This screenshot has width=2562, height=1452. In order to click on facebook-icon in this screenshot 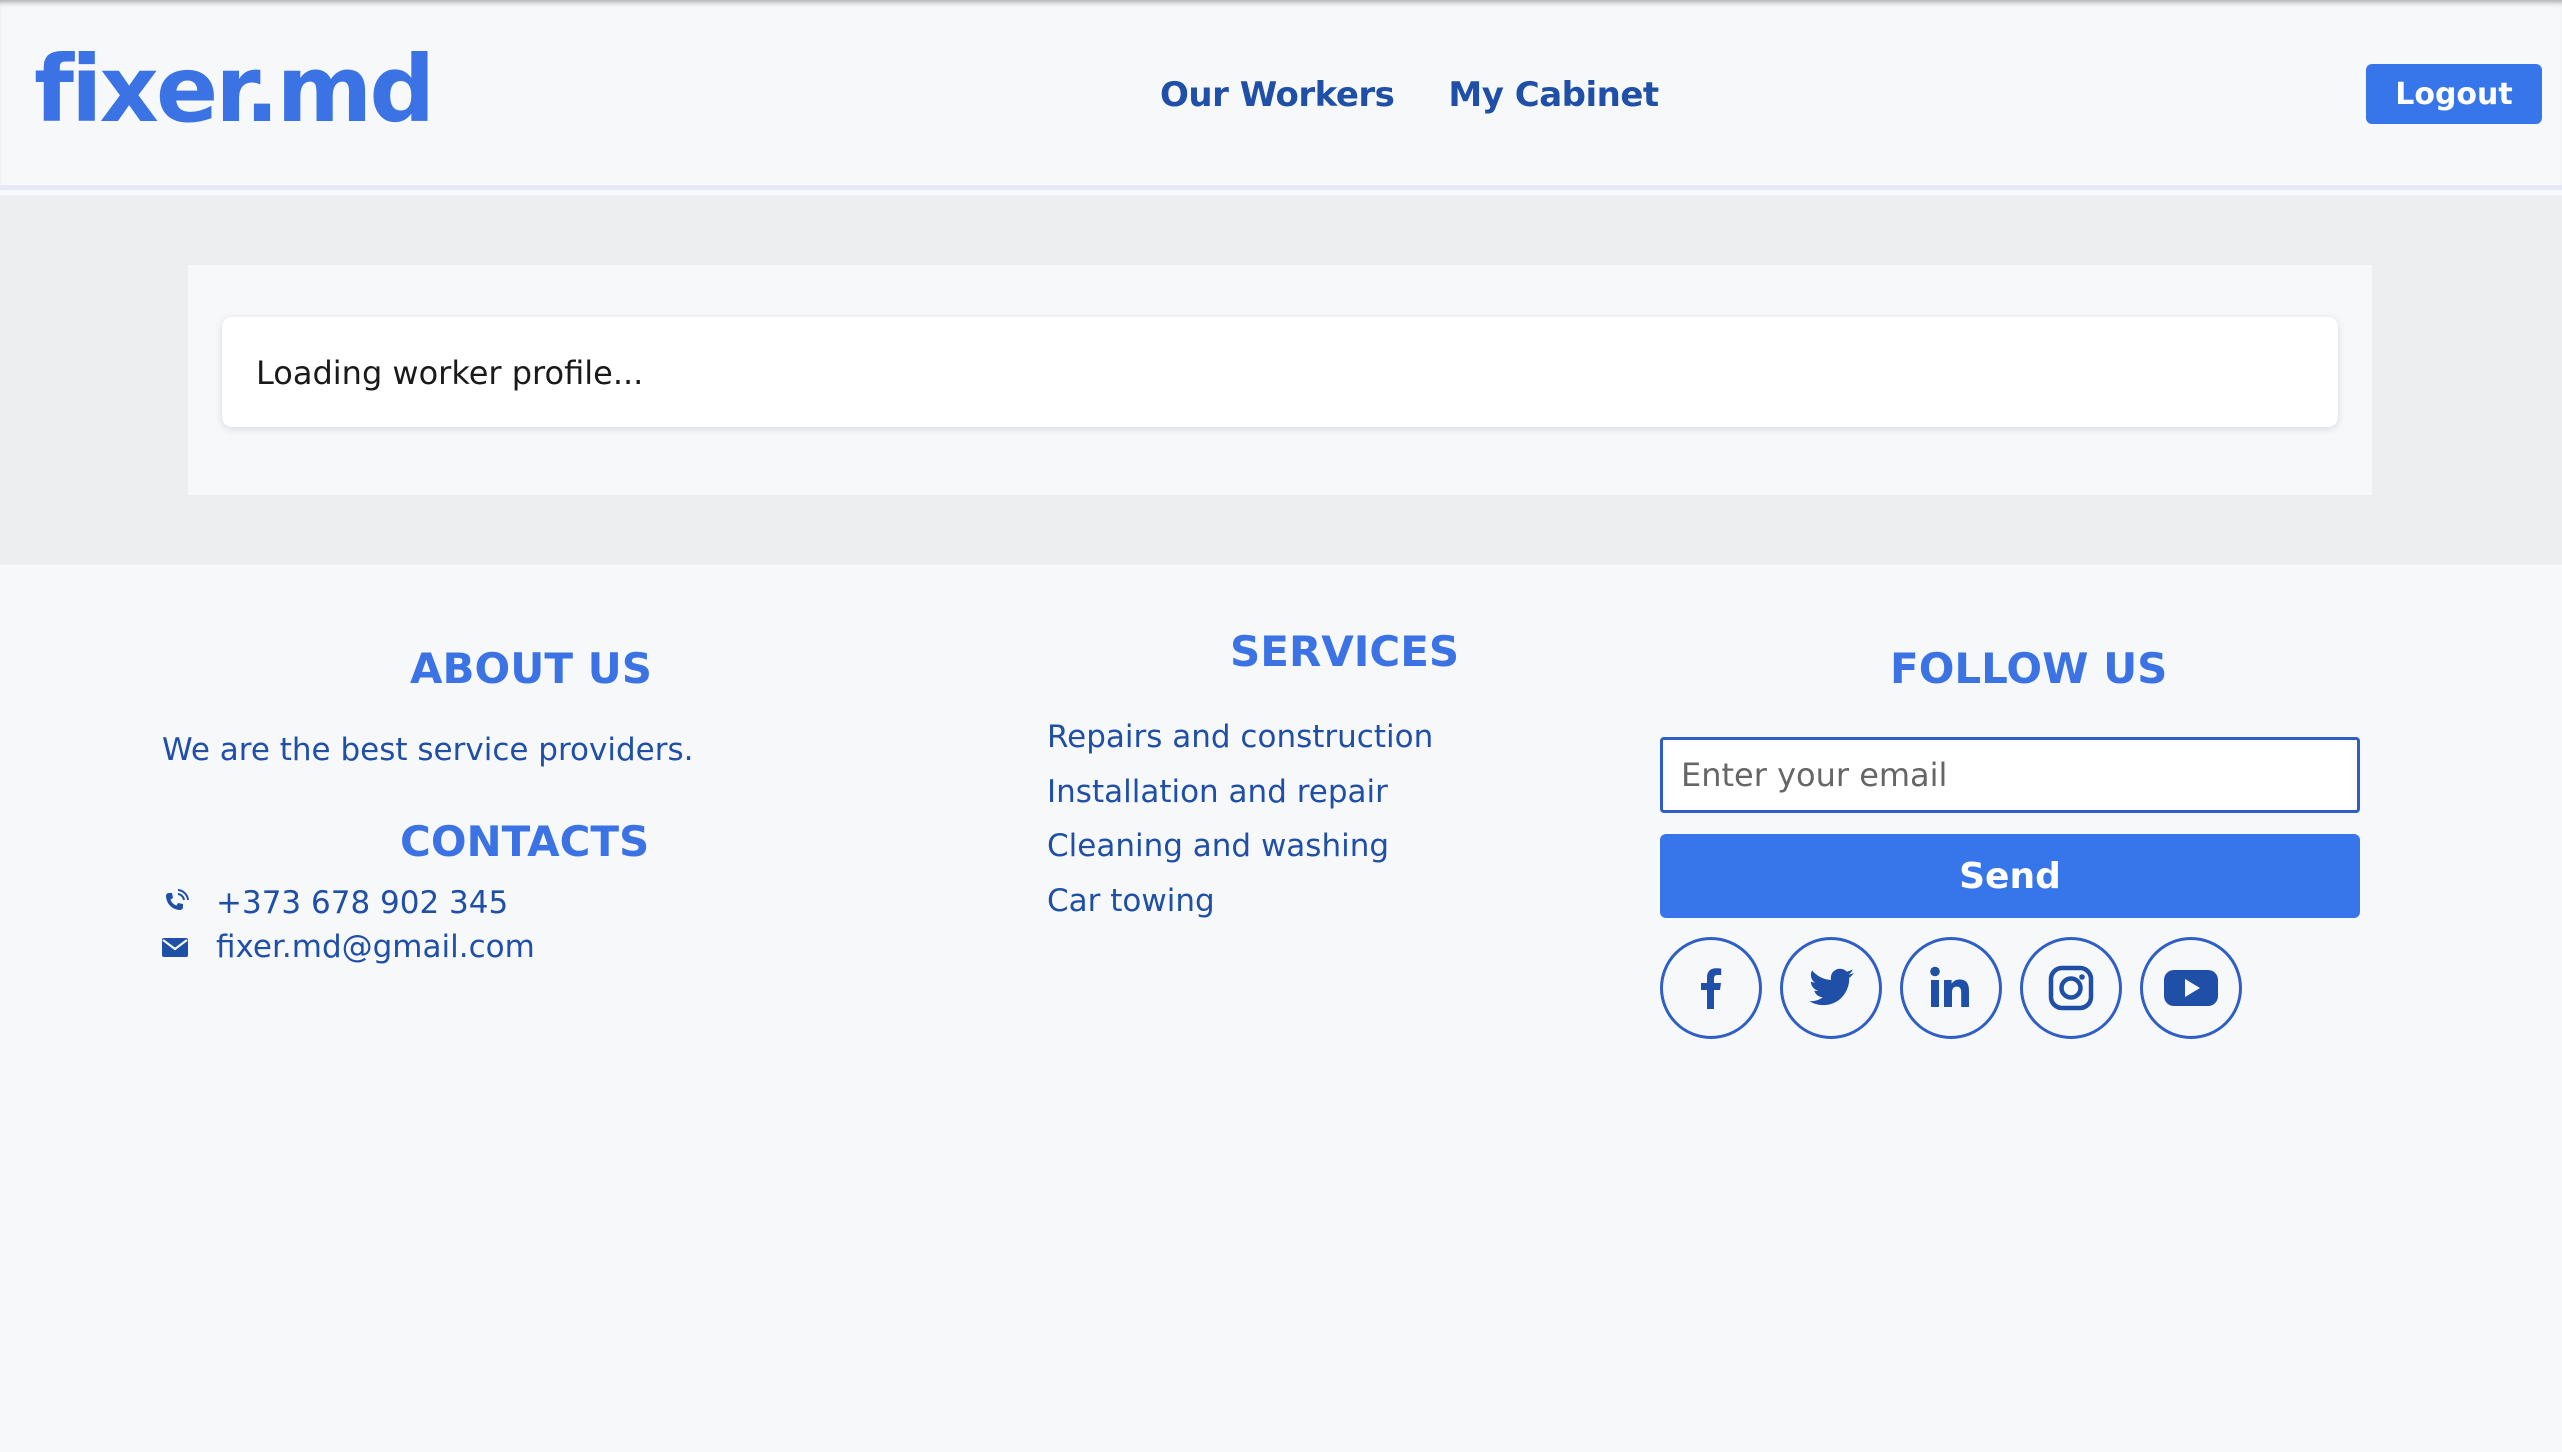, I will do `click(1711, 988)`.